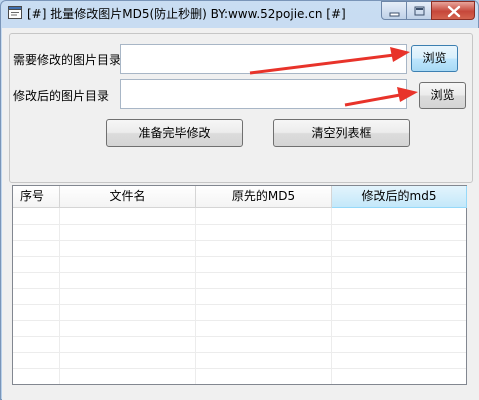 Image resolution: width=479 pixels, height=400 pixels. What do you see at coordinates (333, 77) in the screenshot?
I see `annotation-arrows` at bounding box center [333, 77].